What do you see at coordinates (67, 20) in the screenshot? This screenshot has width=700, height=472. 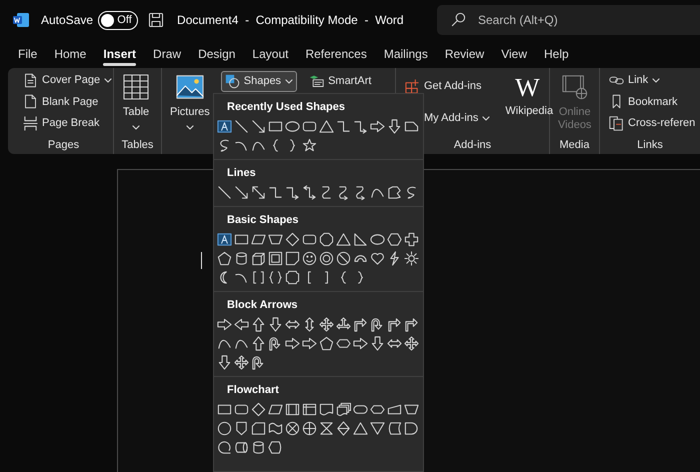 I see `autosave-label: AutoSave` at bounding box center [67, 20].